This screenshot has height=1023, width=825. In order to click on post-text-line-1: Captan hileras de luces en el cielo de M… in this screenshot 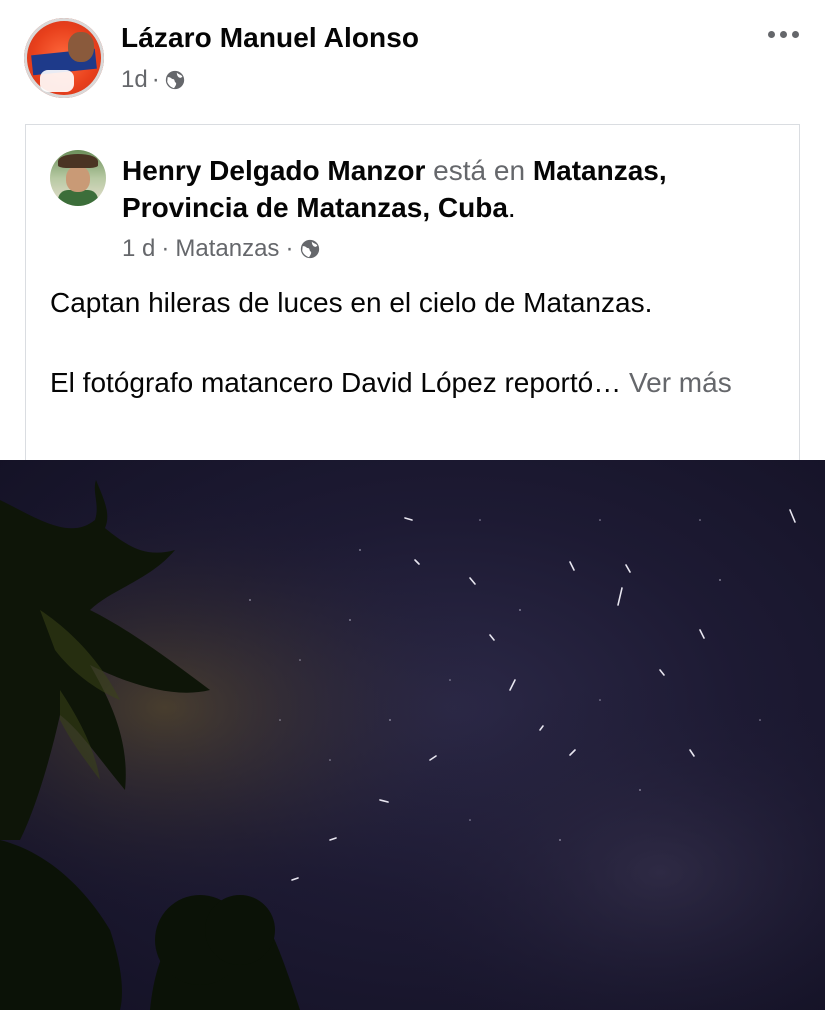, I will do `click(351, 302)`.